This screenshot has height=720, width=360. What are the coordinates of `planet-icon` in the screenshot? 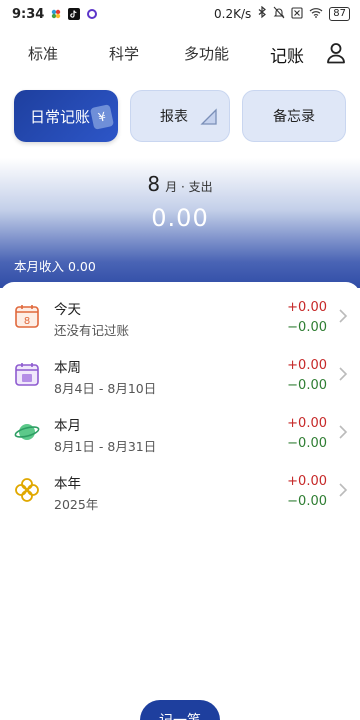 It's located at (27, 432).